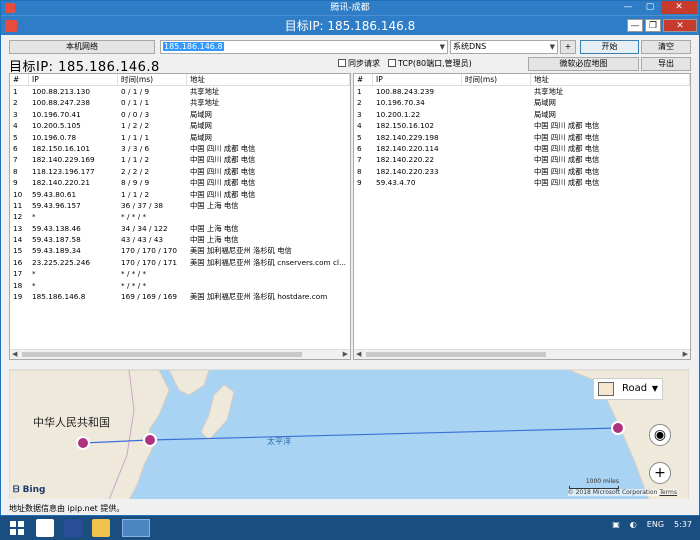 This screenshot has height=540, width=700. I want to click on map-style-select: Road ▼, so click(628, 389).